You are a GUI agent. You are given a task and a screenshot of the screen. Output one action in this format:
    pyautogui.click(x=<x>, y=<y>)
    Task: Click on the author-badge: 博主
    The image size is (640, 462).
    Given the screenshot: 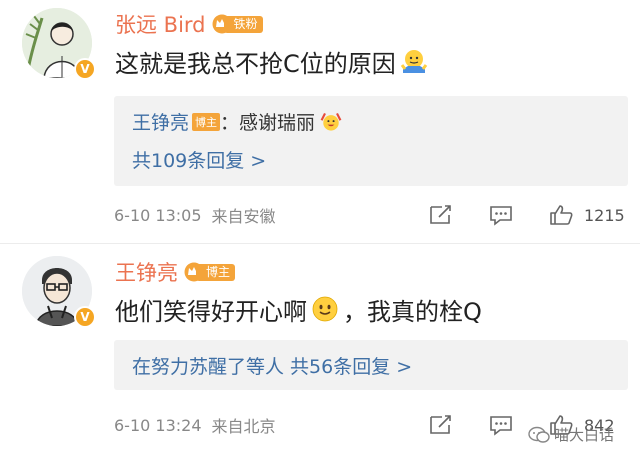 What is the action you would take?
    pyautogui.click(x=210, y=272)
    